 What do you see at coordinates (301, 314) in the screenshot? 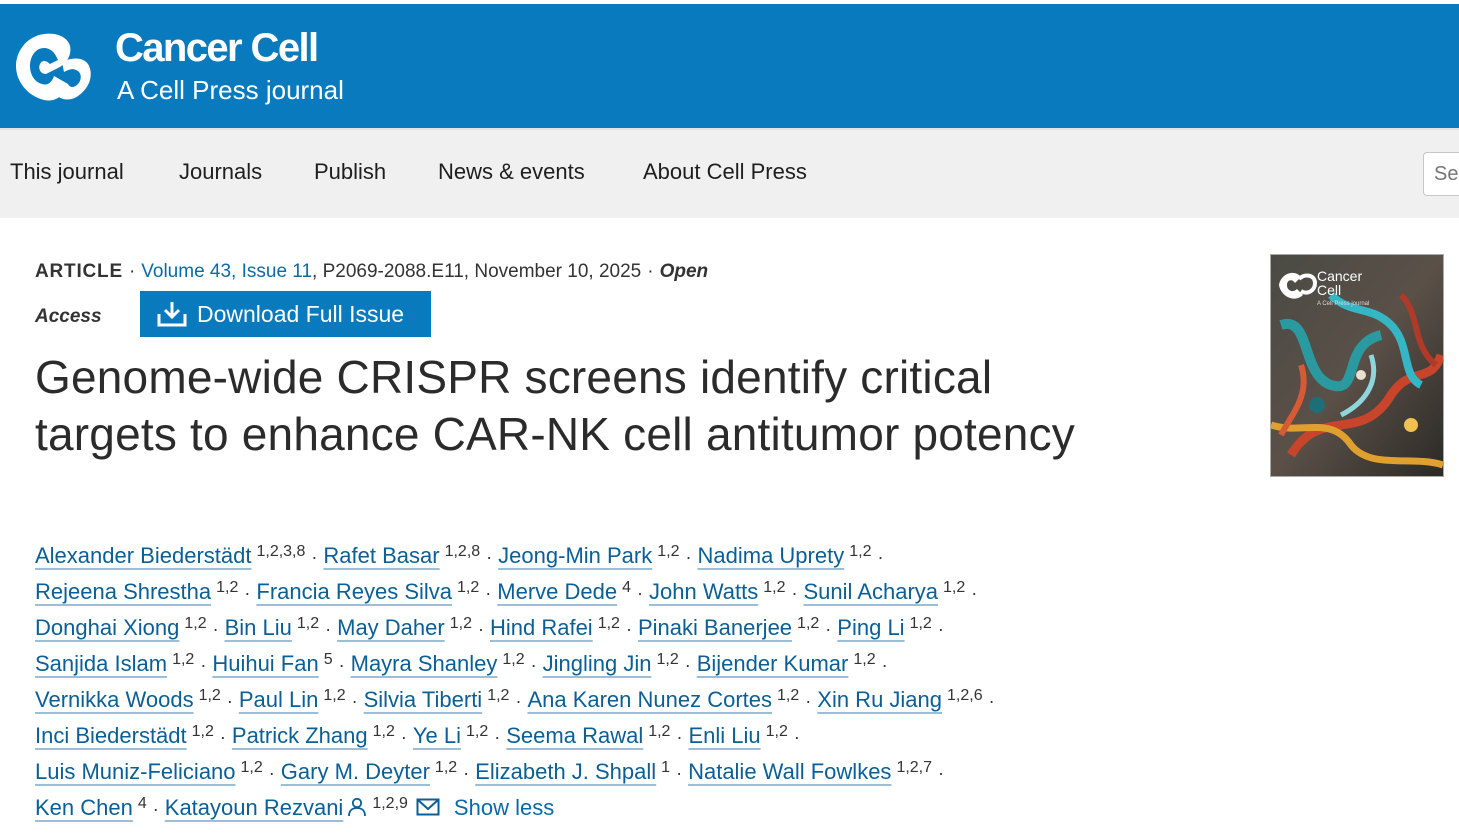
I see `download-label: Download Full Issue` at bounding box center [301, 314].